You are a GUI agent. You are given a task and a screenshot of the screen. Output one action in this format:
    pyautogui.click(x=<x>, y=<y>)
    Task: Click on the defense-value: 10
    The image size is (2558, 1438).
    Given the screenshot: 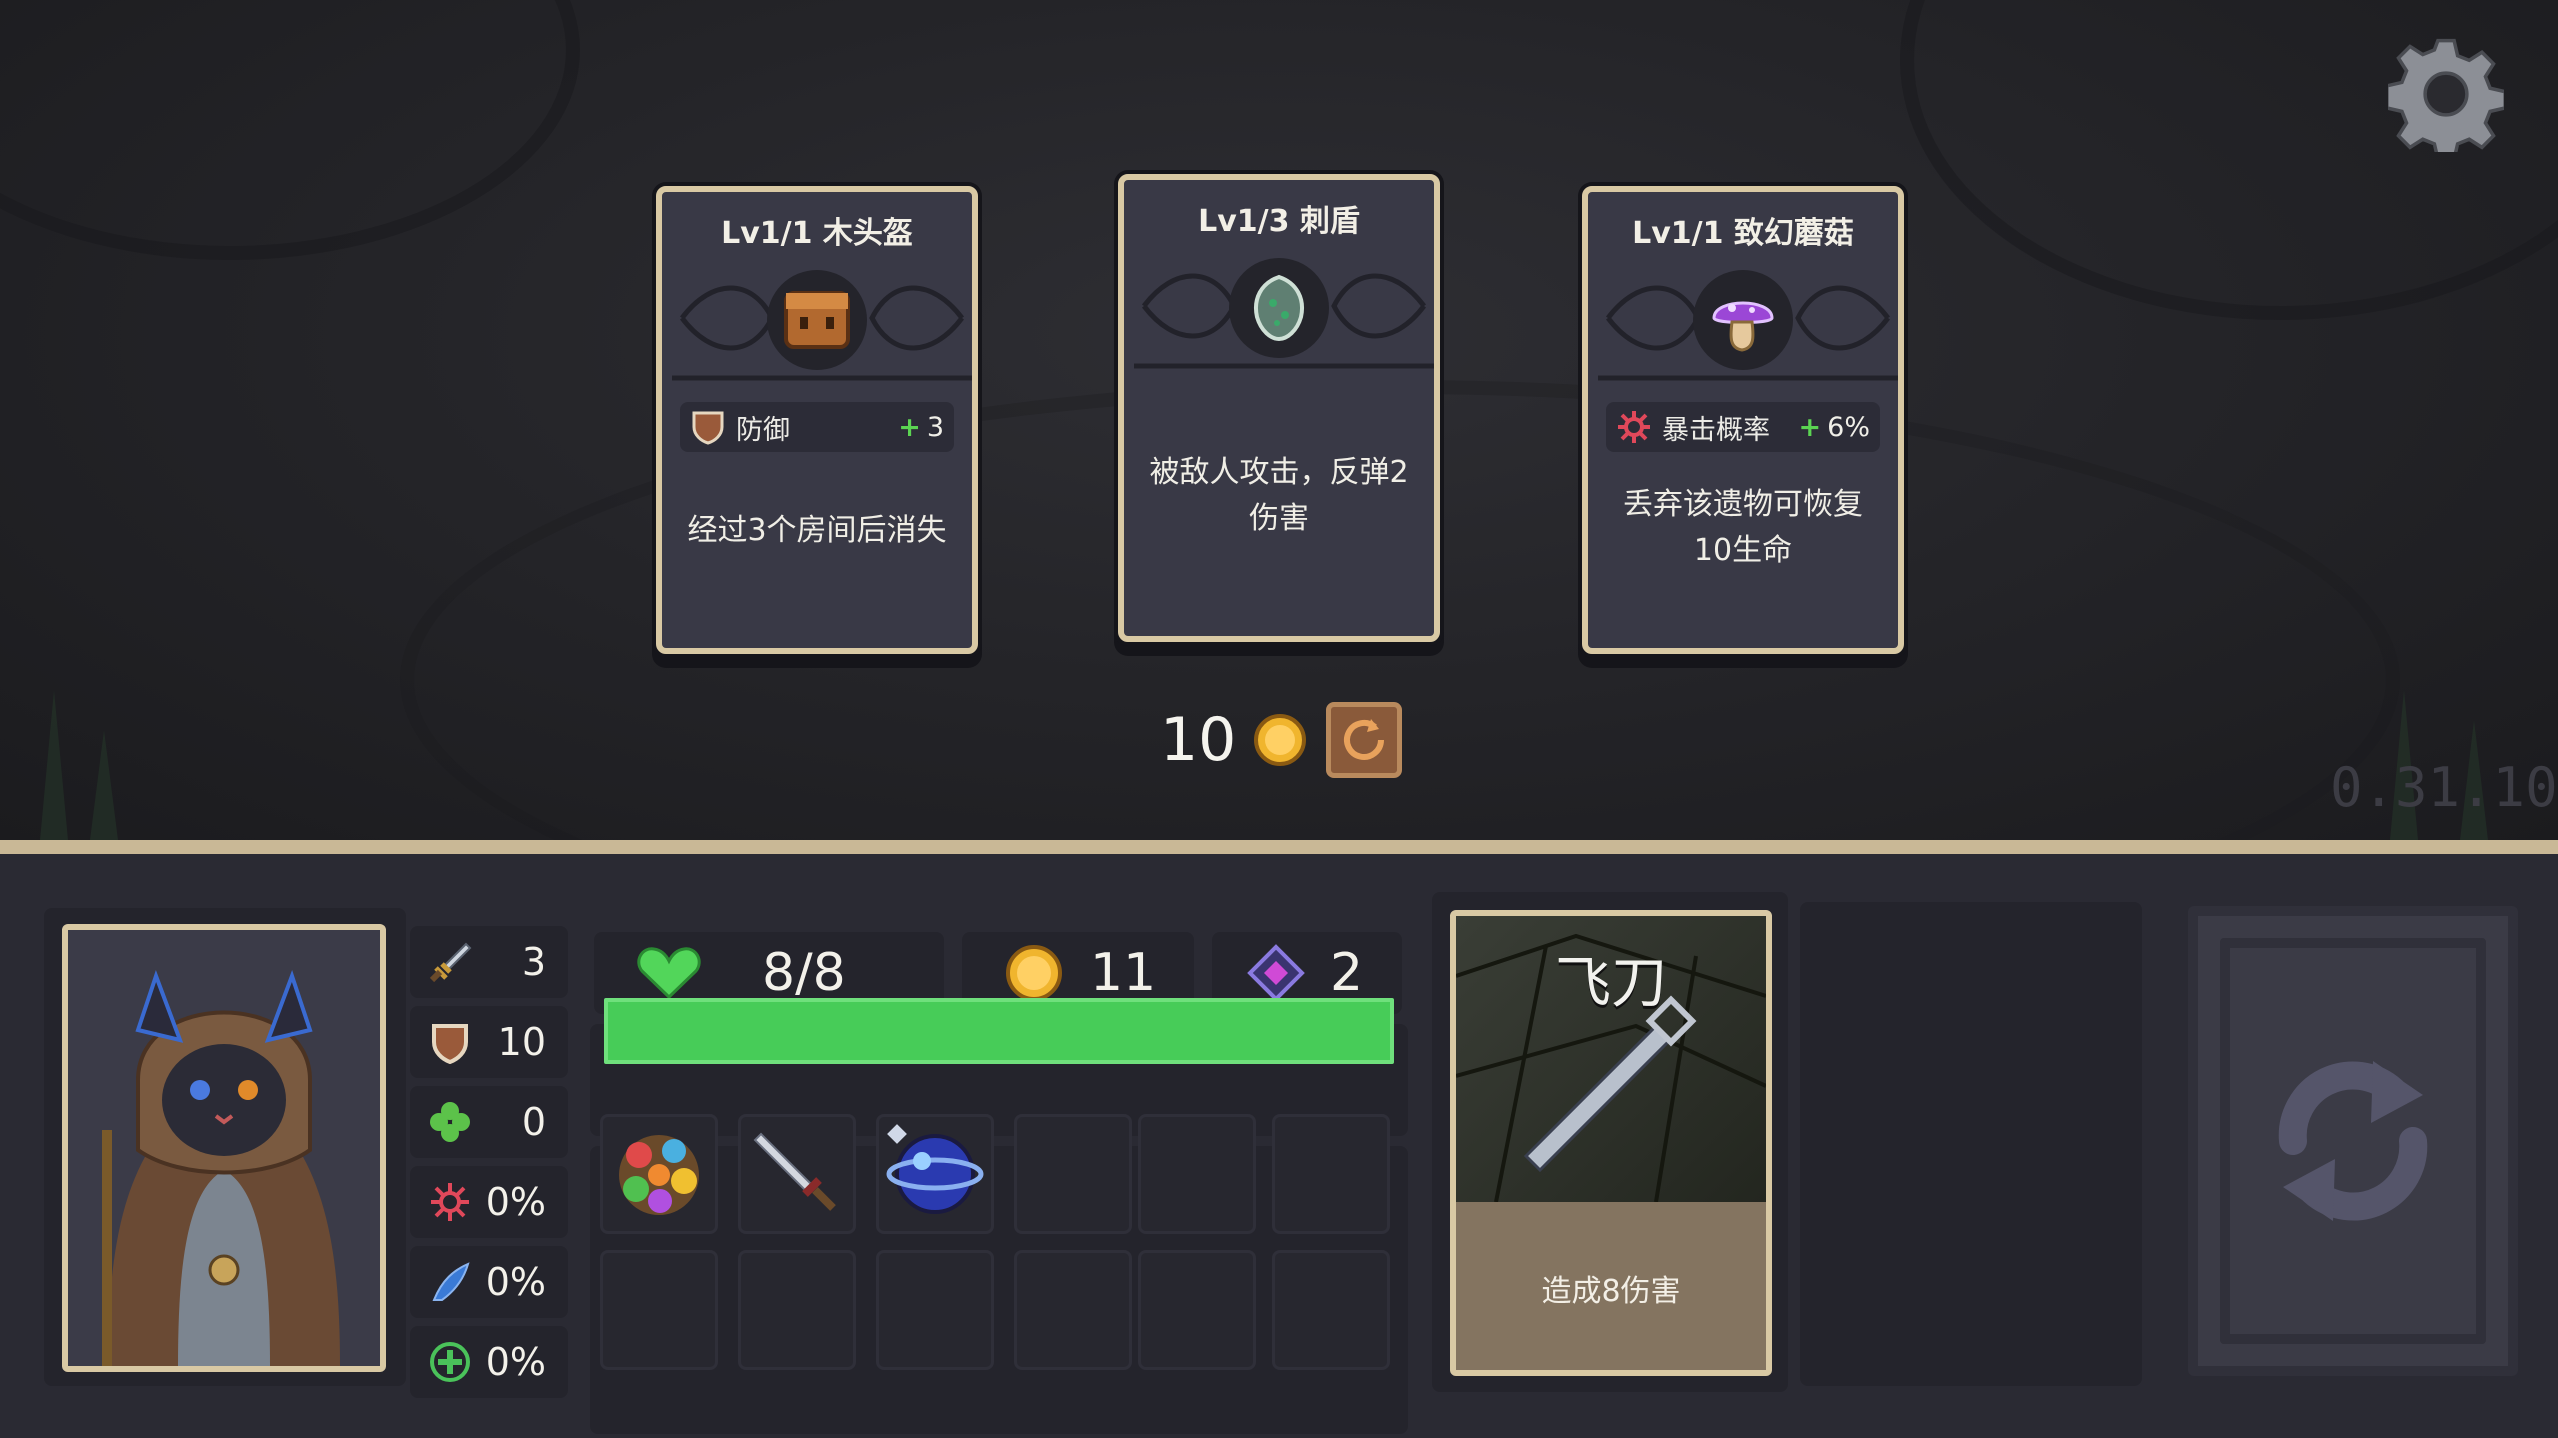 What is the action you would take?
    pyautogui.click(x=521, y=1042)
    